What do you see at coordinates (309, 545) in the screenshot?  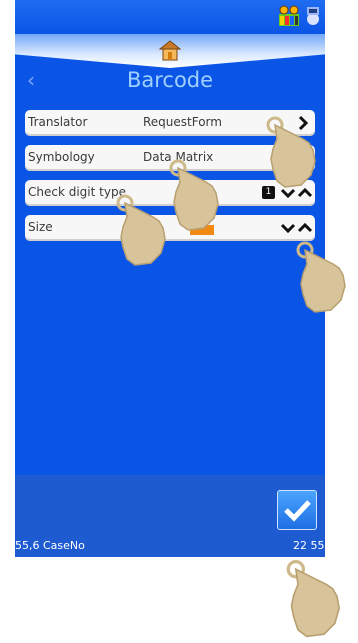 I see `footer-right-text: 22 55` at bounding box center [309, 545].